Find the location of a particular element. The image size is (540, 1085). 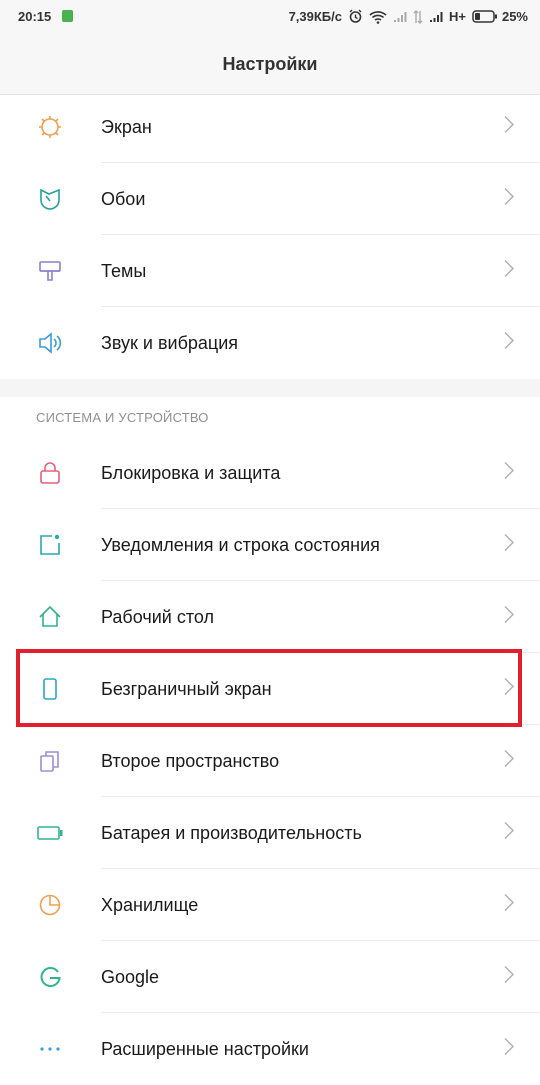

settings-item-label: Рабочий стол is located at coordinates (157, 616).